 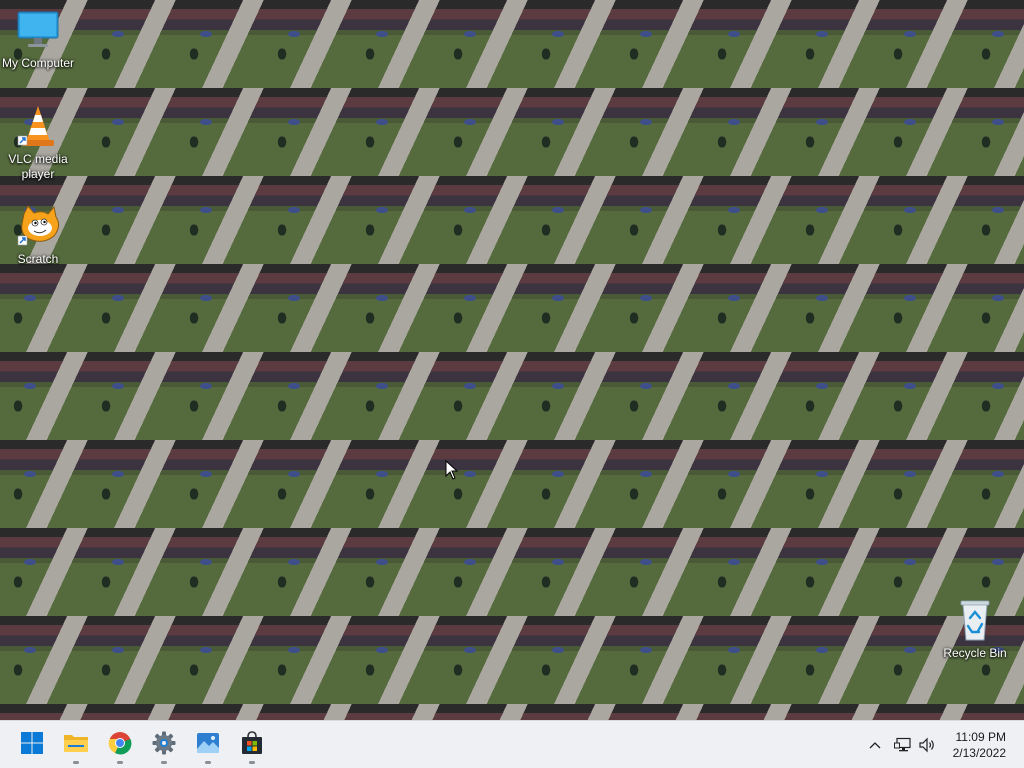 What do you see at coordinates (38, 227) in the screenshot?
I see `scratch-cat-icon` at bounding box center [38, 227].